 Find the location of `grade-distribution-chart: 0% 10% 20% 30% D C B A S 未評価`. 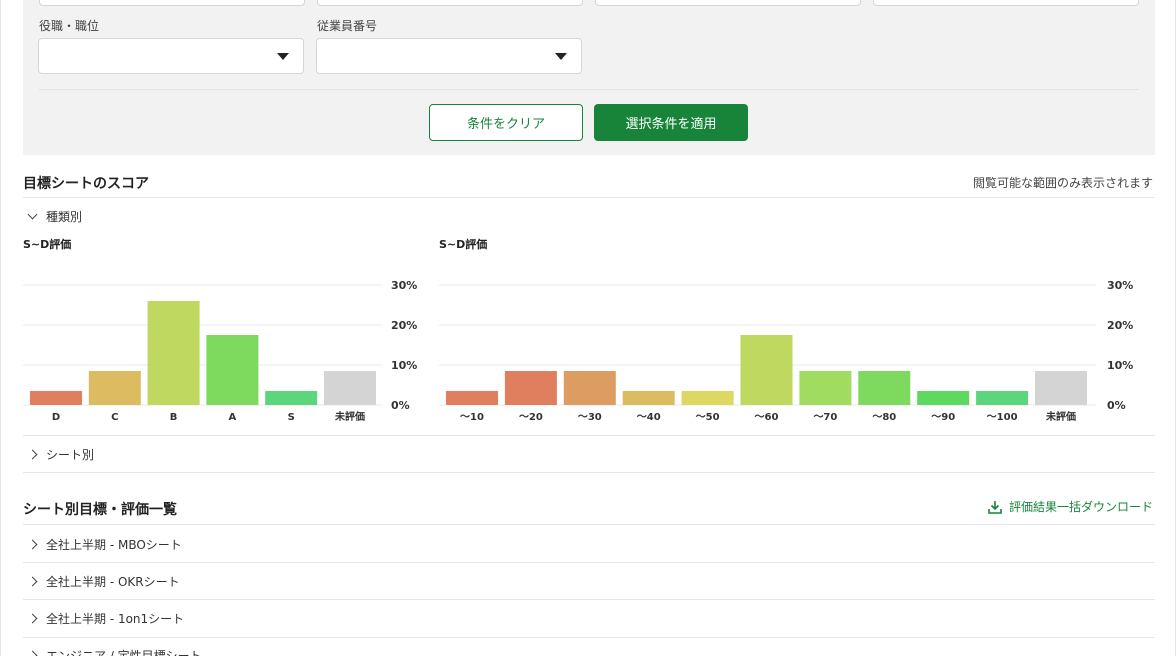

grade-distribution-chart: 0% 10% 20% 30% D C B A S 未評価 is located at coordinates (220, 351).